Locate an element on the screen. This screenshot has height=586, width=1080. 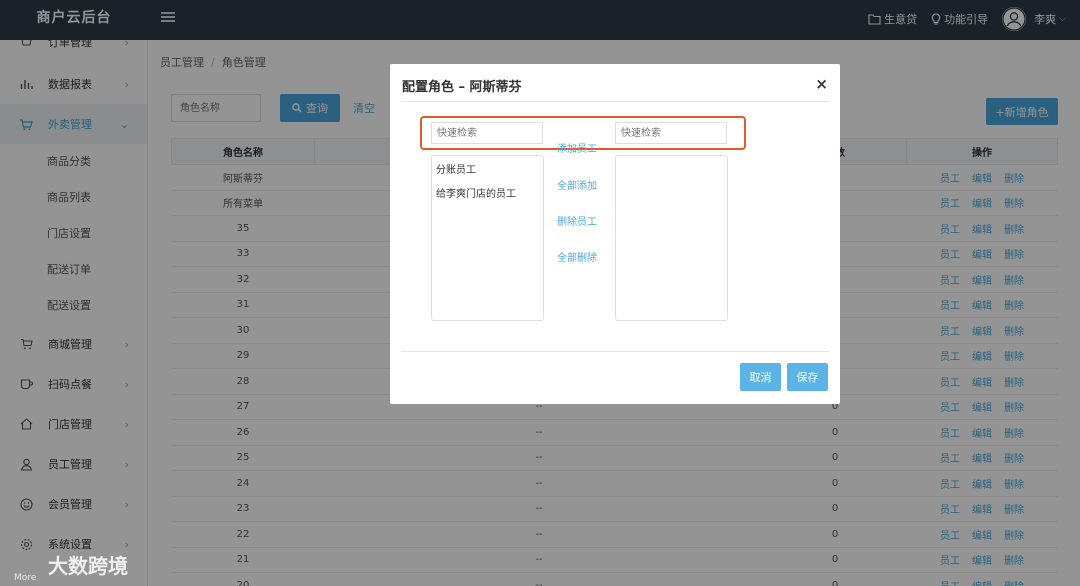
watermark-sub-text: More is located at coordinates (25, 578).